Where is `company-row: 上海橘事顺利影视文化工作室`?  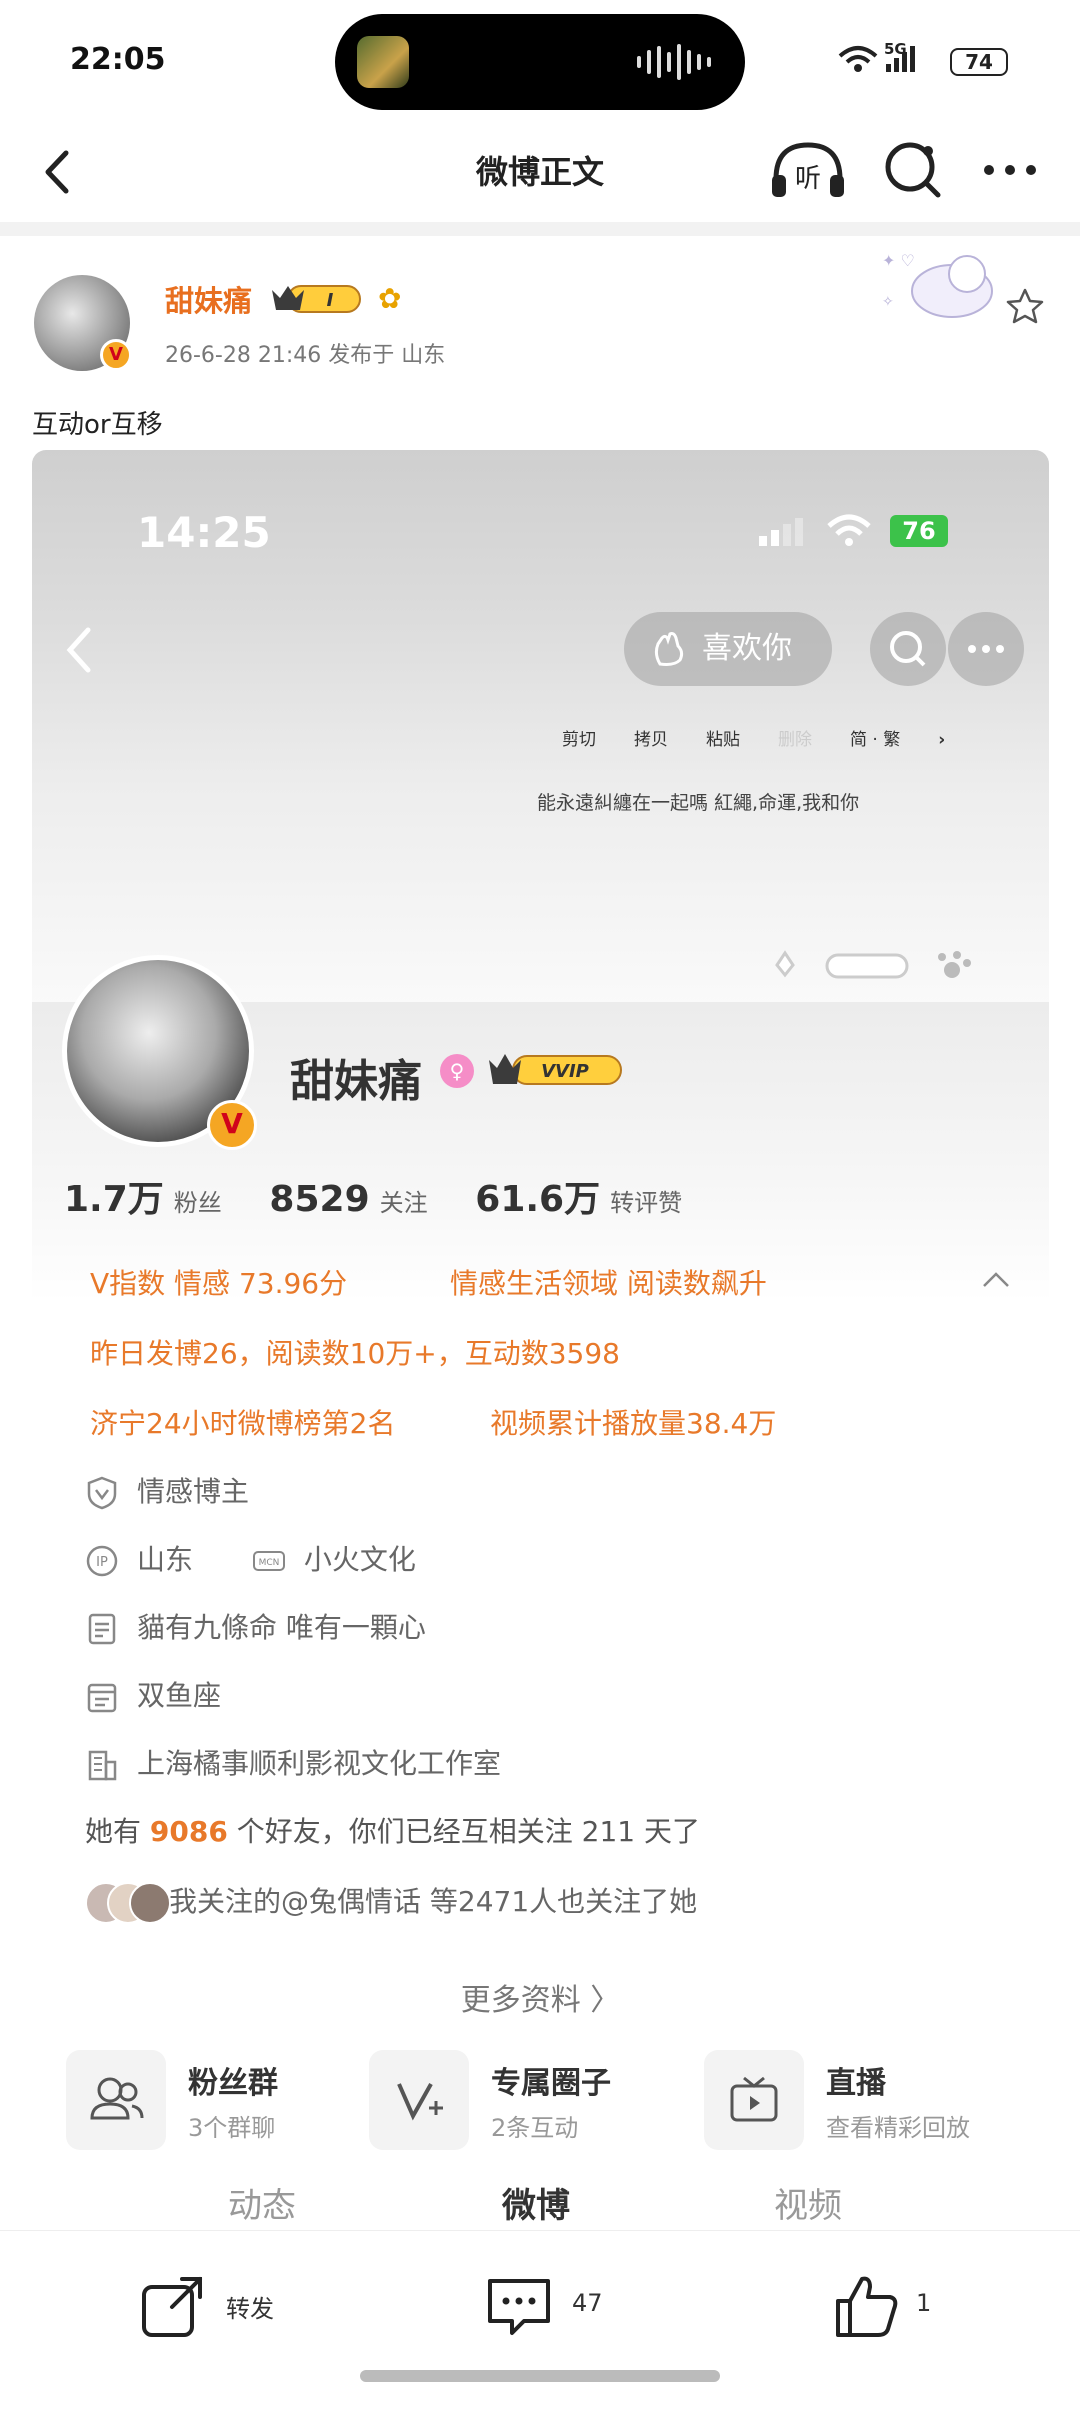 company-row: 上海橘事顺利影视文化工作室 is located at coordinates (293, 1762).